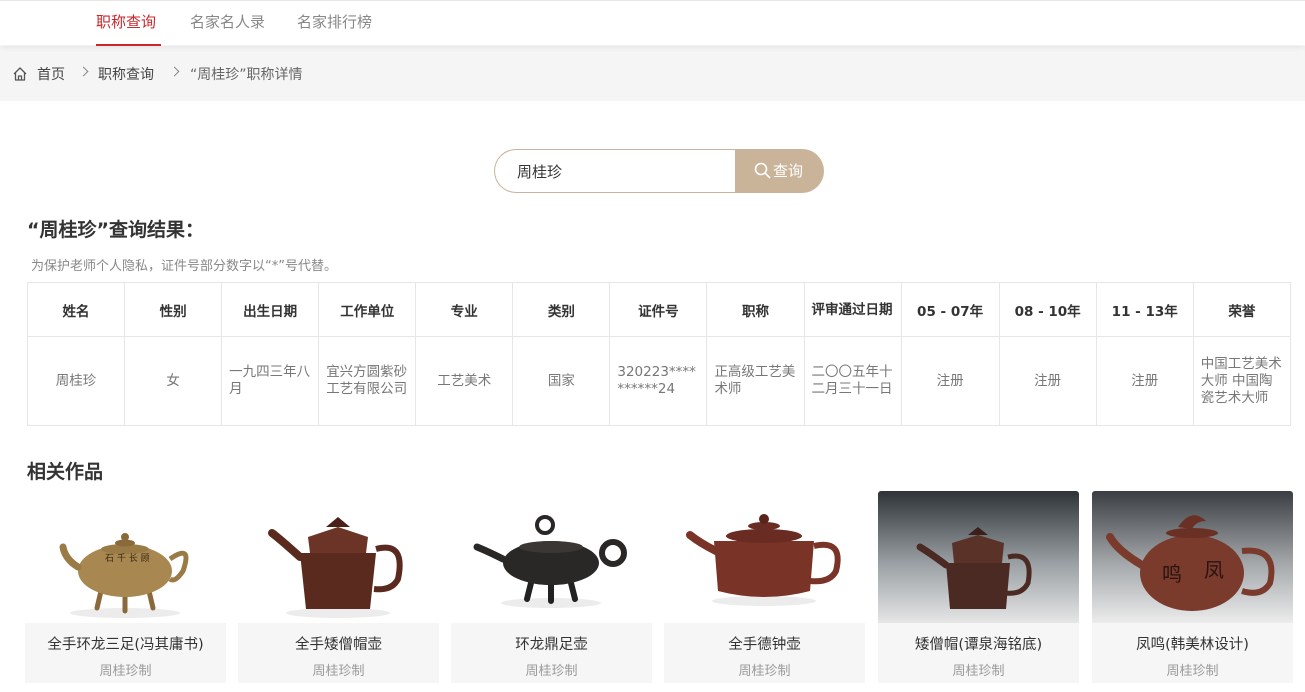 The height and width of the screenshot is (692, 1305). Describe the element at coordinates (652, 23) in the screenshot. I see `top-nav: 职称查询 名家名人录 名家排行榜` at that location.